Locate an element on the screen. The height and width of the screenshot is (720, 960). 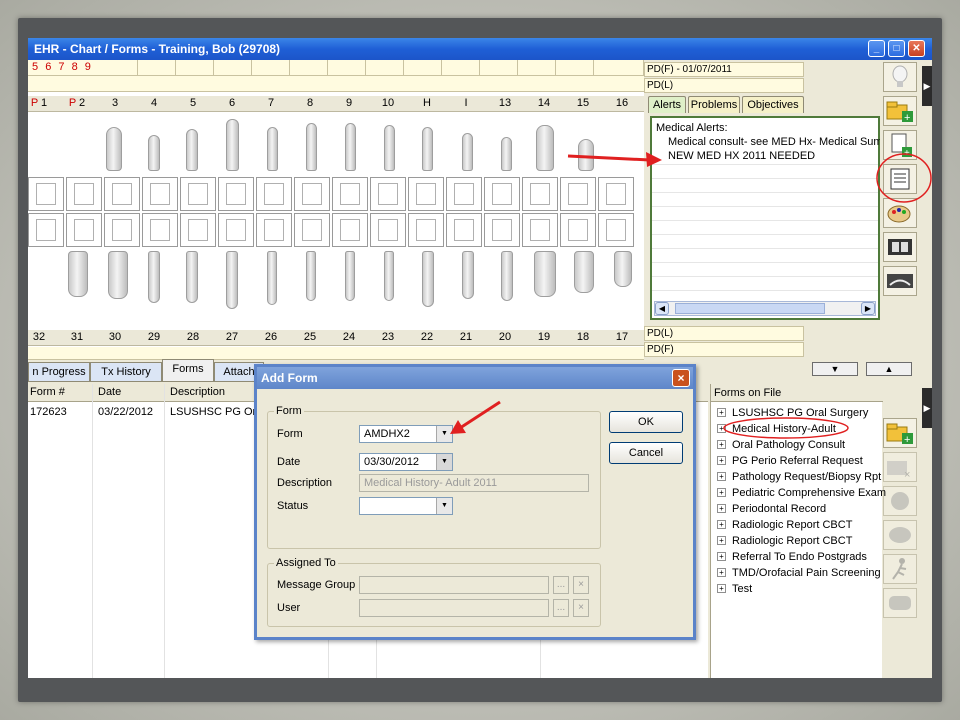
tooth-i is located at coordinates (467, 152).